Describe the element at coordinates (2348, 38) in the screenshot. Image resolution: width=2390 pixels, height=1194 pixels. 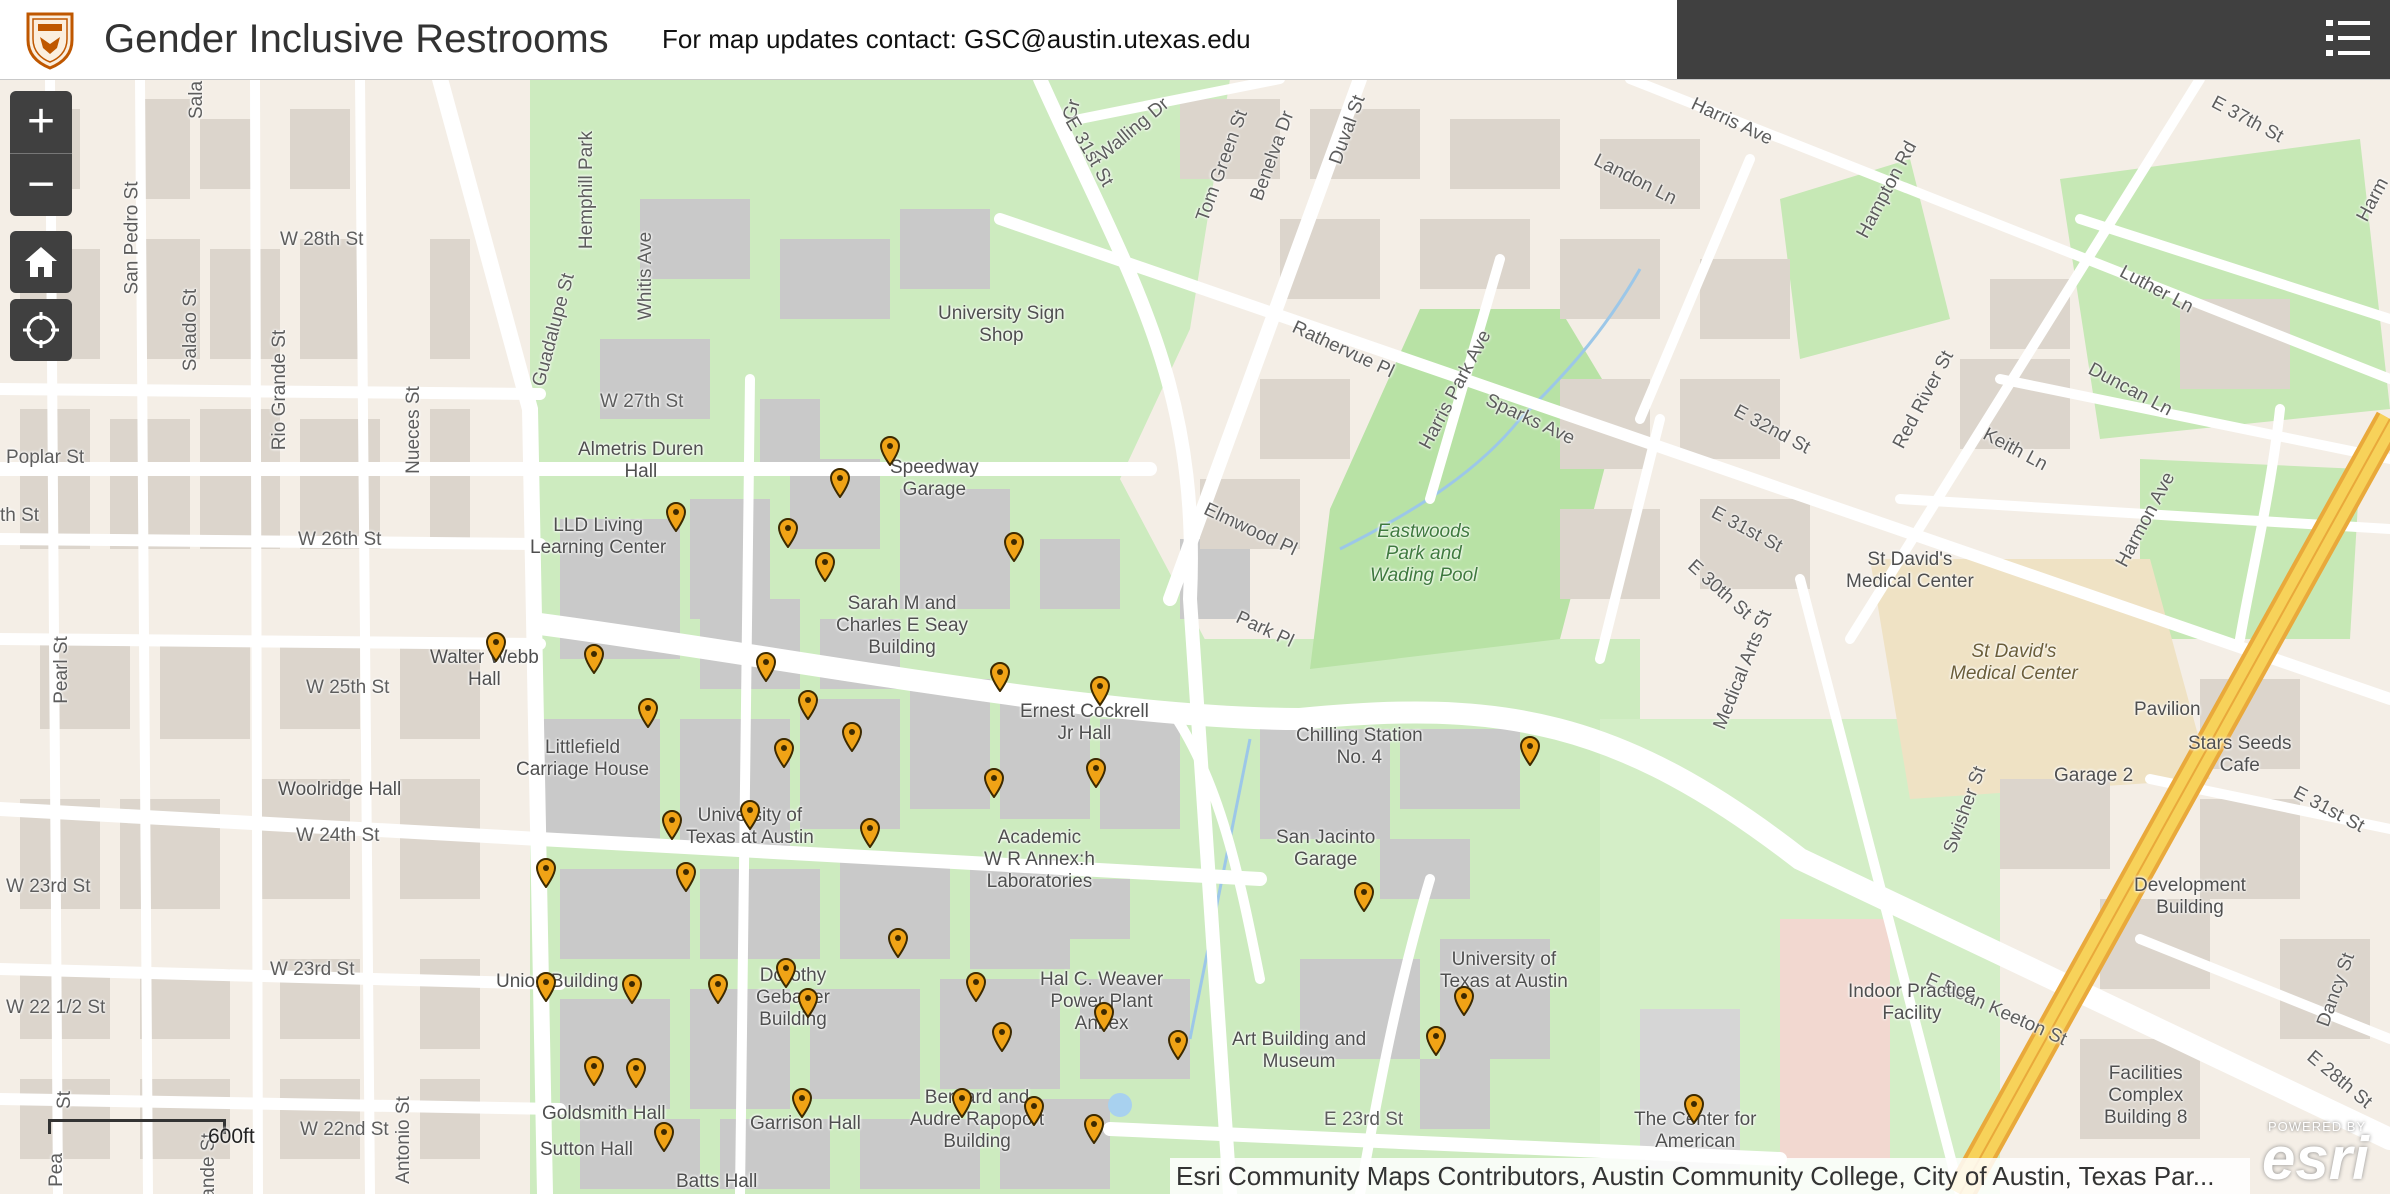
I see `list-menu-icon` at that location.